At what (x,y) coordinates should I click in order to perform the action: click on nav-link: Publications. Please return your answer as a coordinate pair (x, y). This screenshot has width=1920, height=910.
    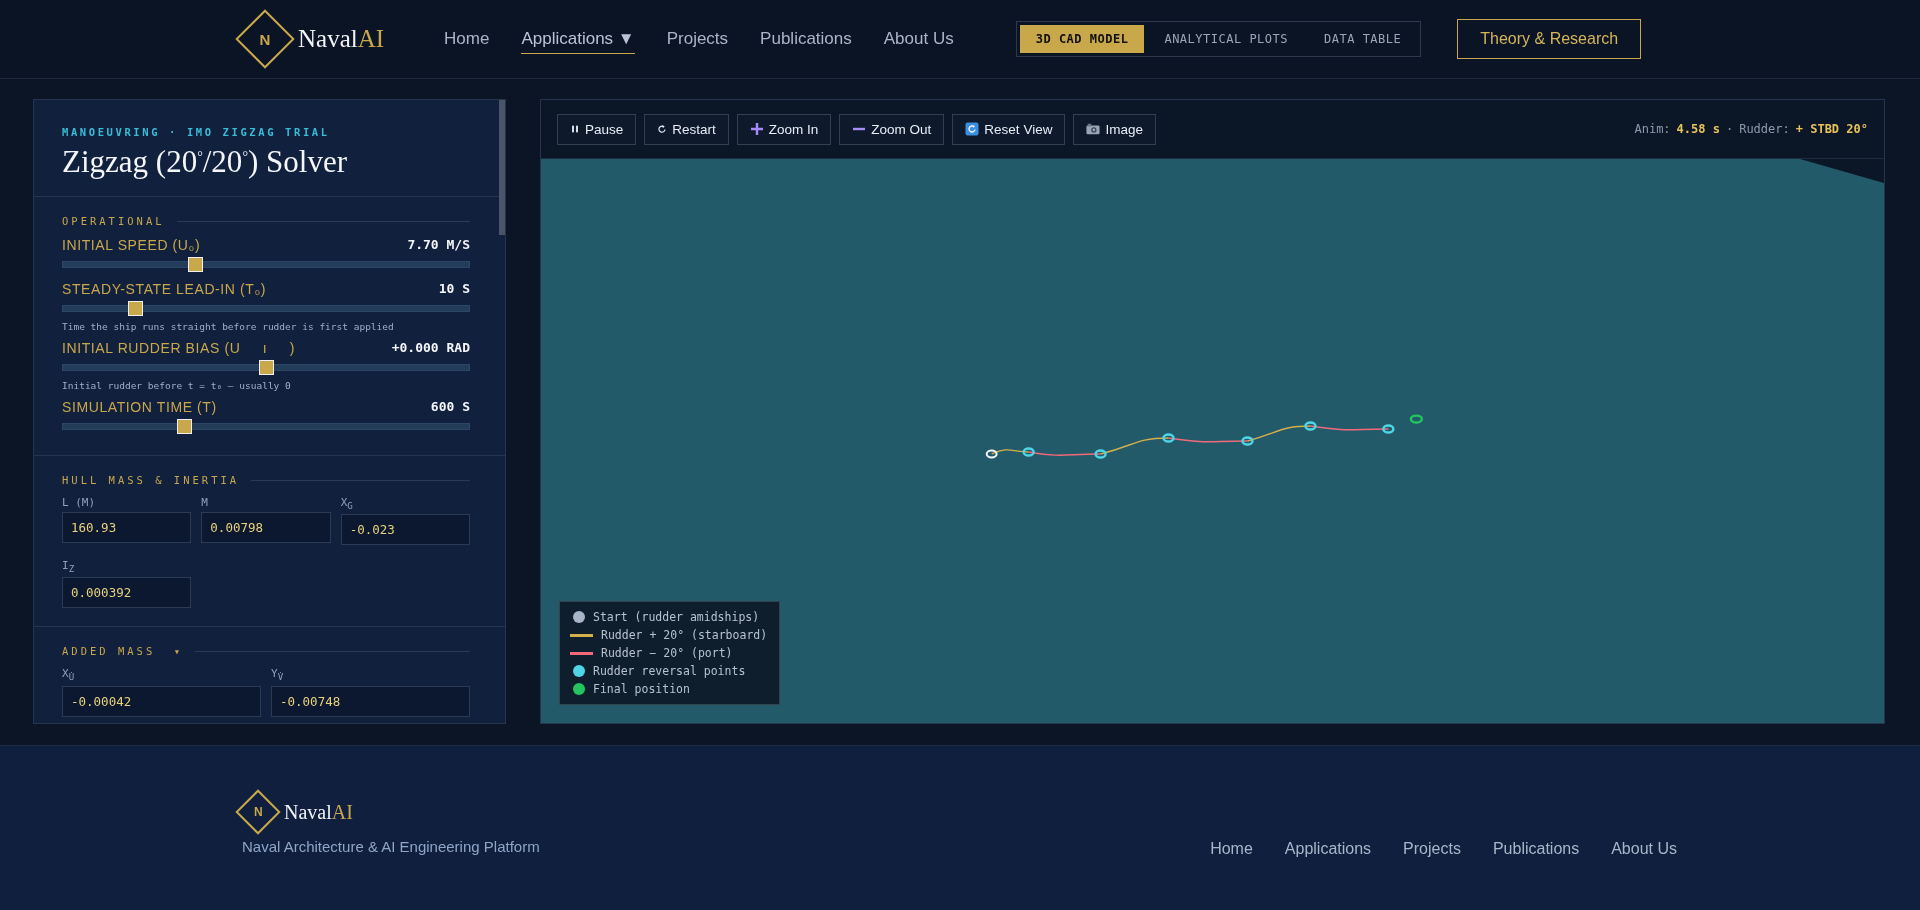
    Looking at the image, I should click on (806, 39).